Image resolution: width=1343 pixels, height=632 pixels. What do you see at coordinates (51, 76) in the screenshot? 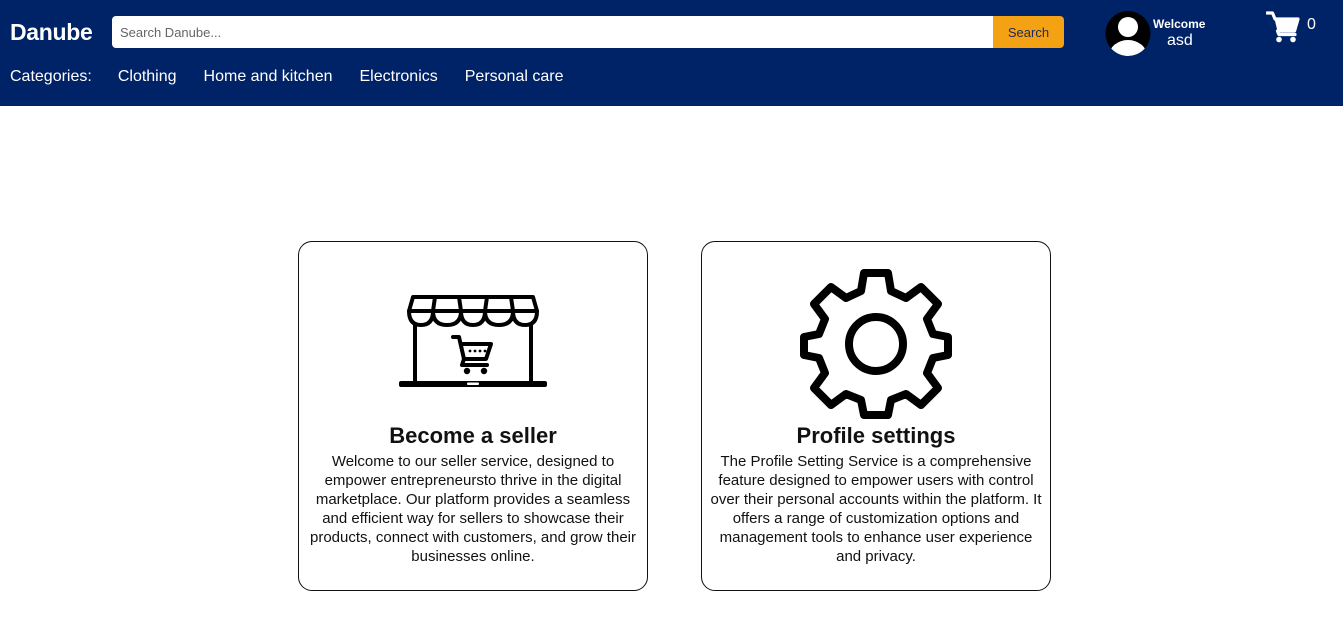
I see `categories-label: Categories:` at bounding box center [51, 76].